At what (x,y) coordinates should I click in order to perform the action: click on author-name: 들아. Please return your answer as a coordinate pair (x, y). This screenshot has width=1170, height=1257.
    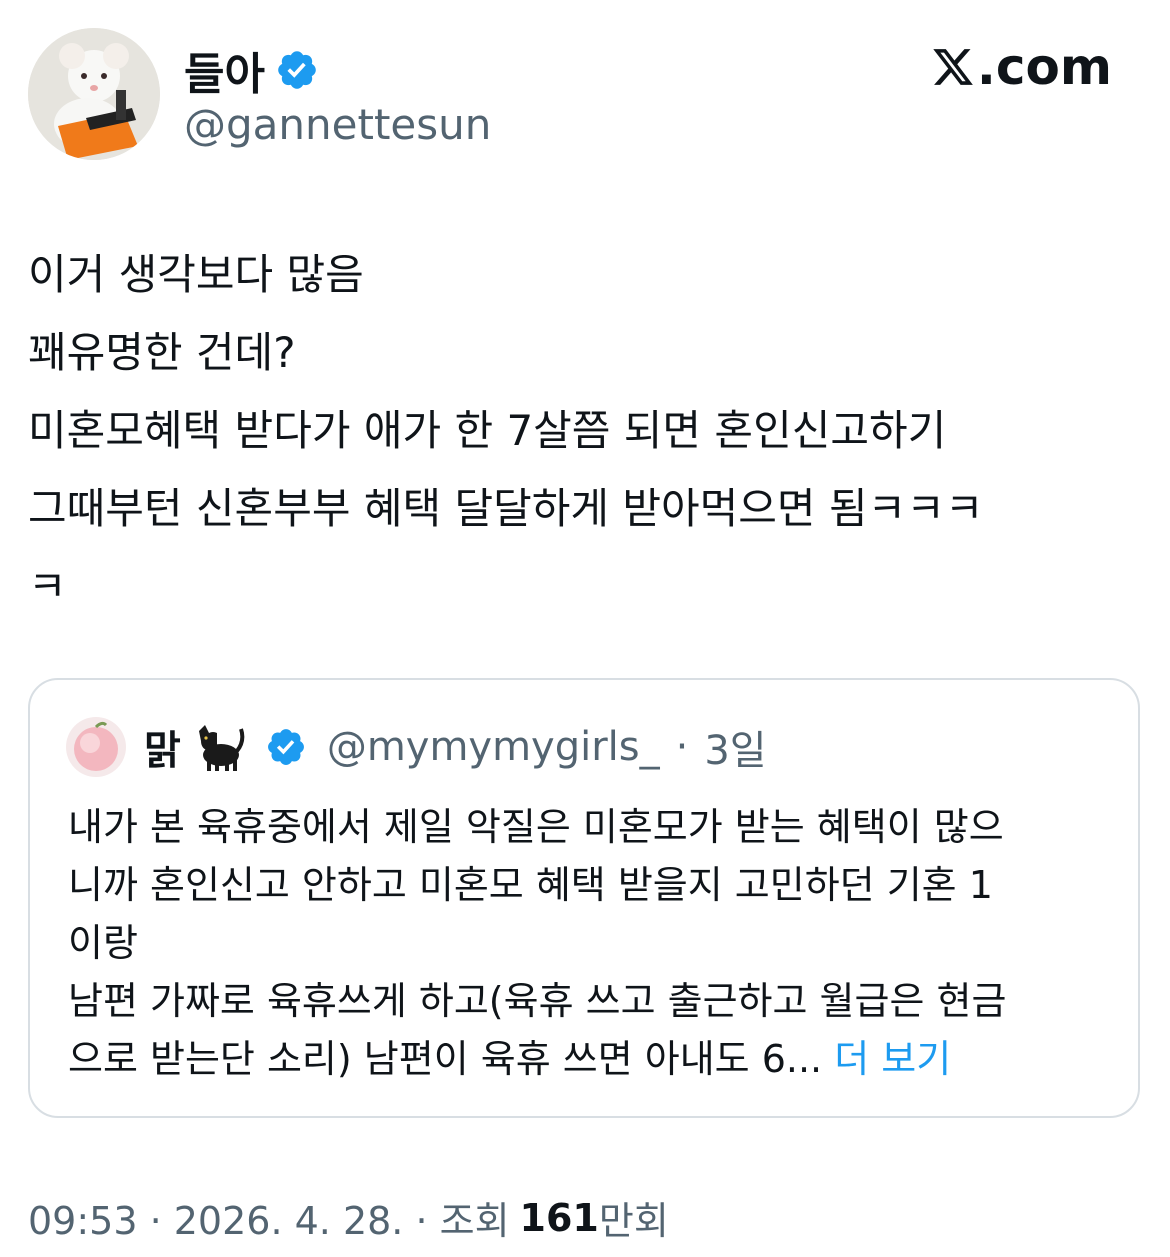
    Looking at the image, I should click on (224, 70).